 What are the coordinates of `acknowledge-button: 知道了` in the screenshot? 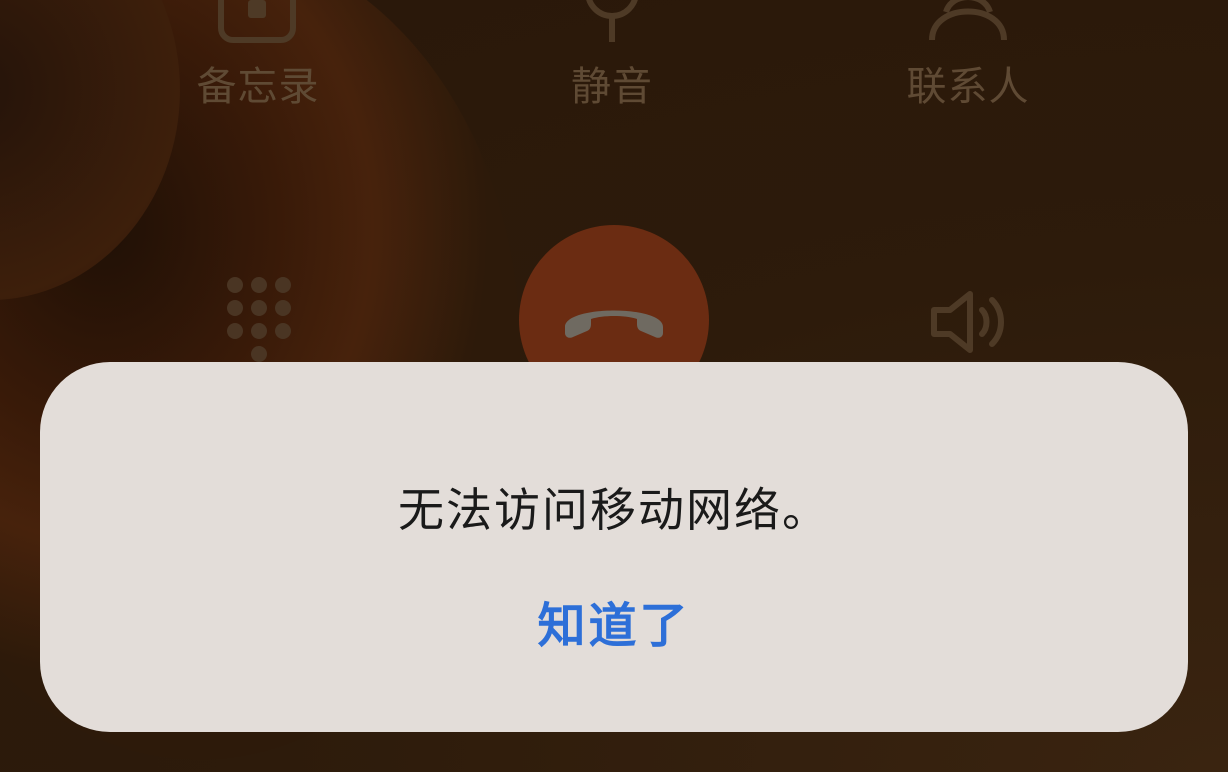 It's located at (614, 621).